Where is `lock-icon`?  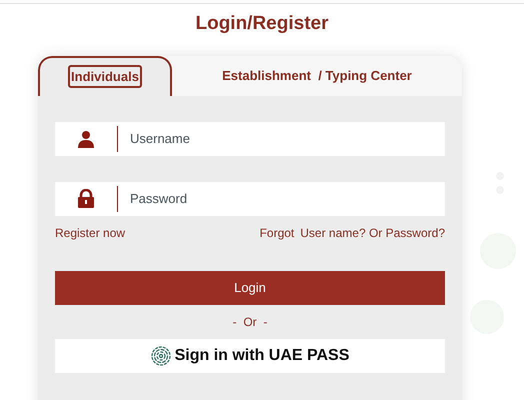 lock-icon is located at coordinates (86, 198).